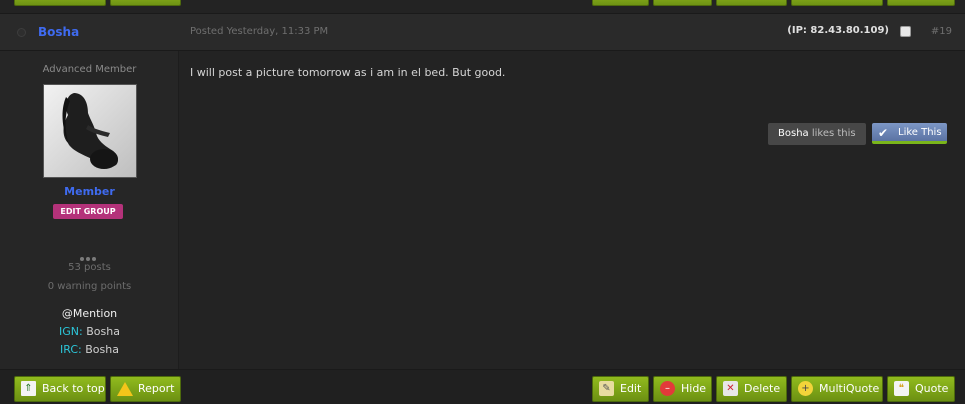 The width and height of the screenshot is (965, 404). What do you see at coordinates (60, 3) in the screenshot?
I see `back-to-top-button-previous` at bounding box center [60, 3].